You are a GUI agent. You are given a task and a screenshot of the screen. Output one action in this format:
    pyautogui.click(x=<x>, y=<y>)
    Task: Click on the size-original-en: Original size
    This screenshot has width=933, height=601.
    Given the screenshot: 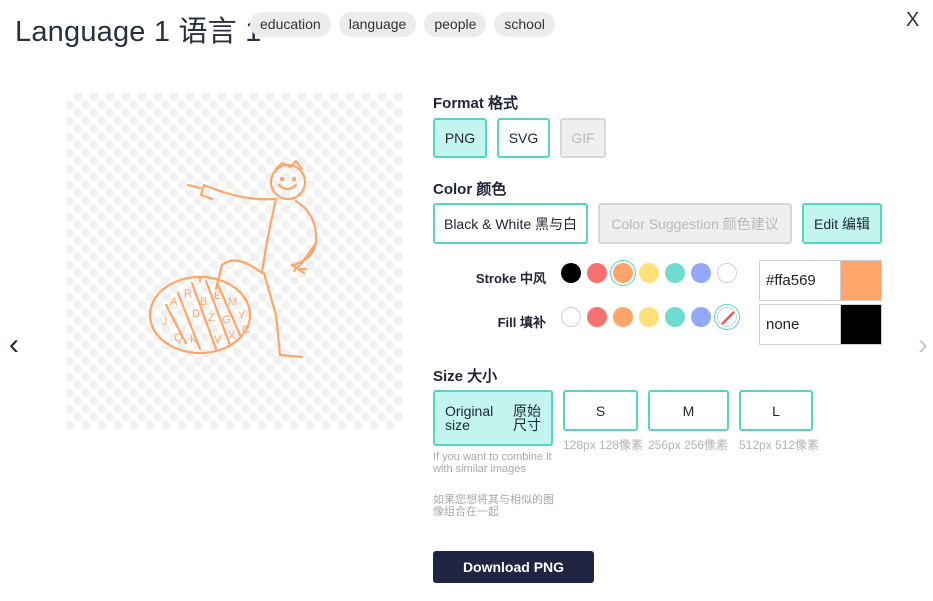 What is the action you would take?
    pyautogui.click(x=469, y=418)
    